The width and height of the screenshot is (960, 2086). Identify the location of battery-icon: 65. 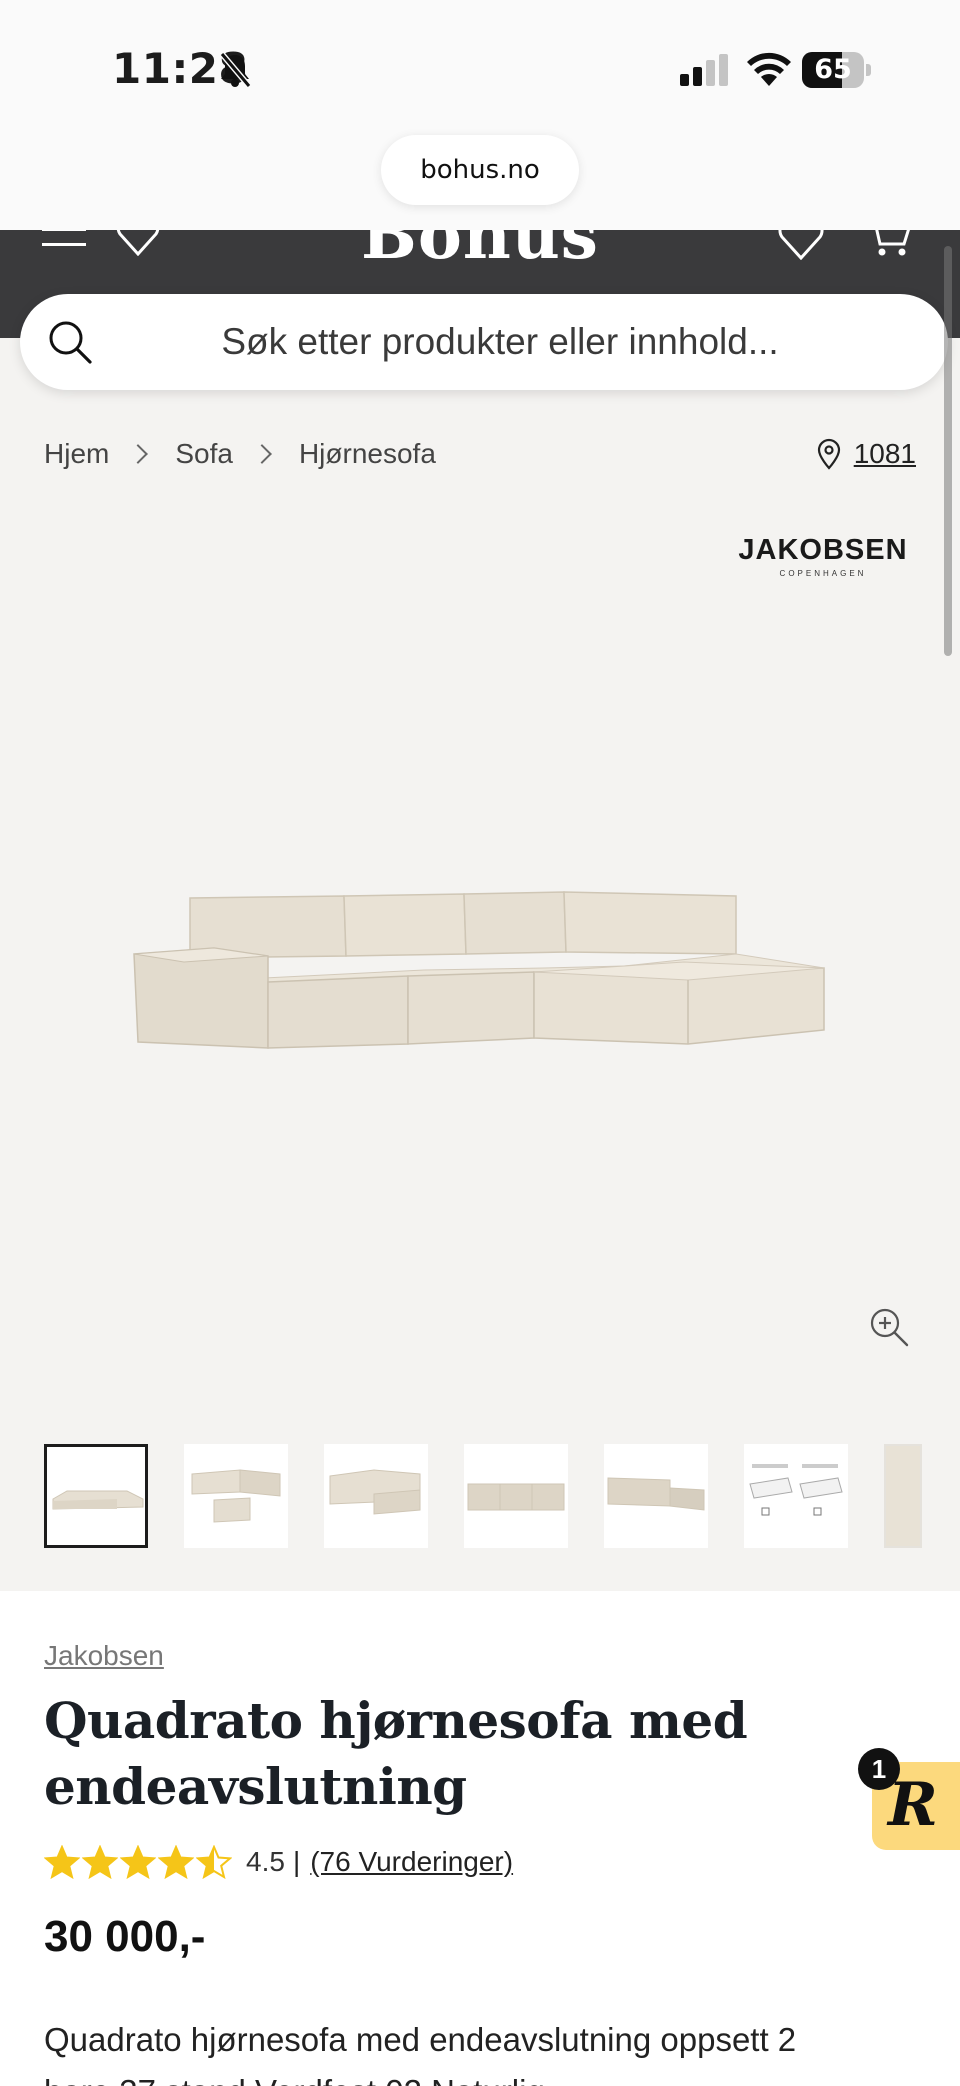
(837, 70).